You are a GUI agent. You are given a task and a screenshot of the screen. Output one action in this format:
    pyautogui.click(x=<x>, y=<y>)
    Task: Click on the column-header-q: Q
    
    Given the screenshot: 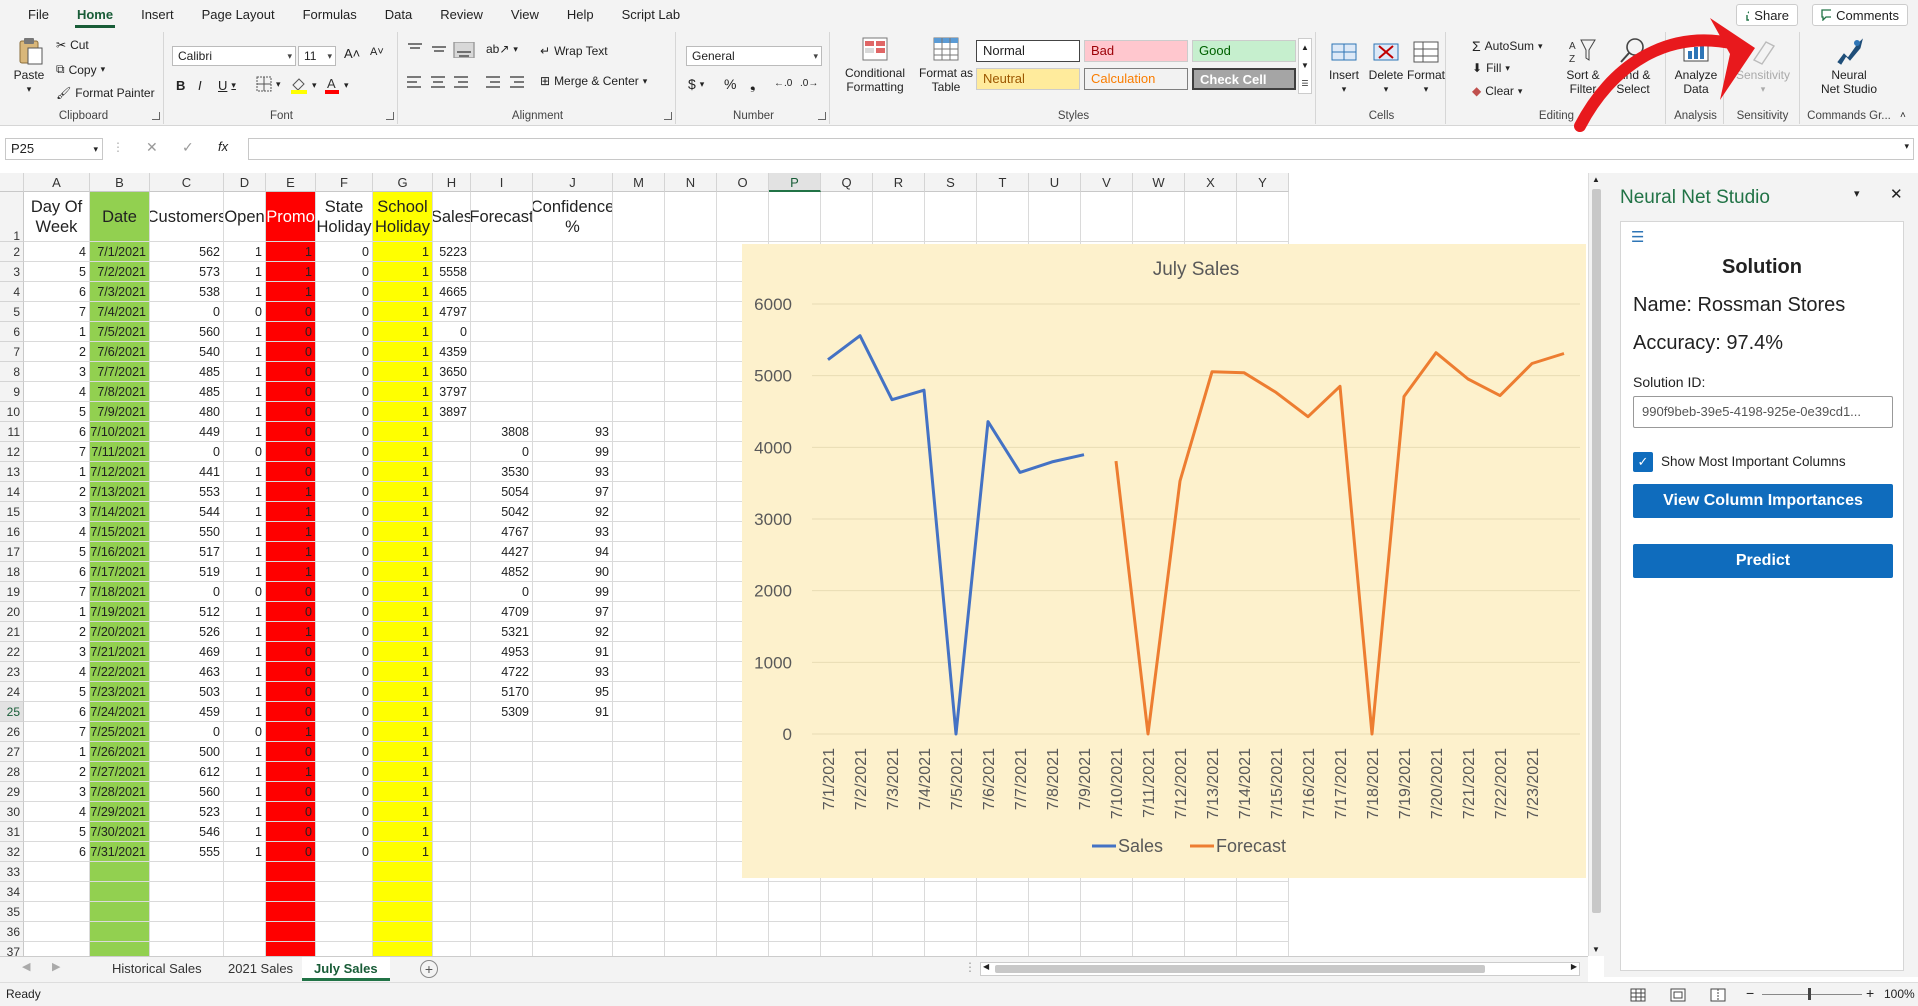 What is the action you would take?
    pyautogui.click(x=847, y=182)
    